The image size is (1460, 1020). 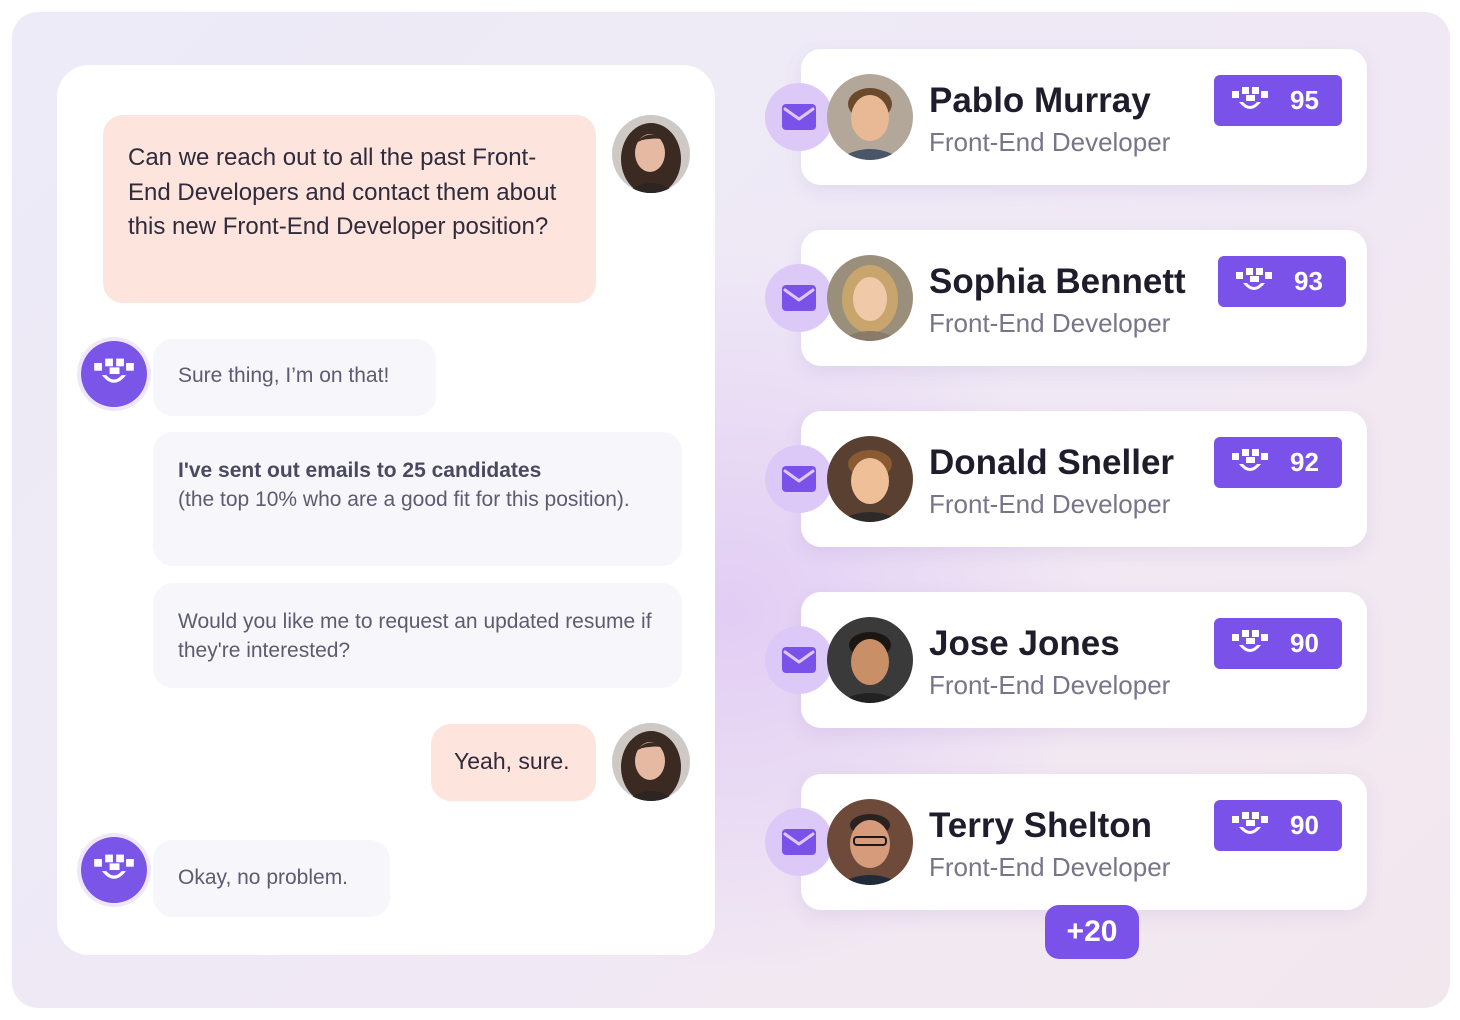 I want to click on bot-message-bold: I've sent out emails to 25 candidates, so click(x=360, y=470).